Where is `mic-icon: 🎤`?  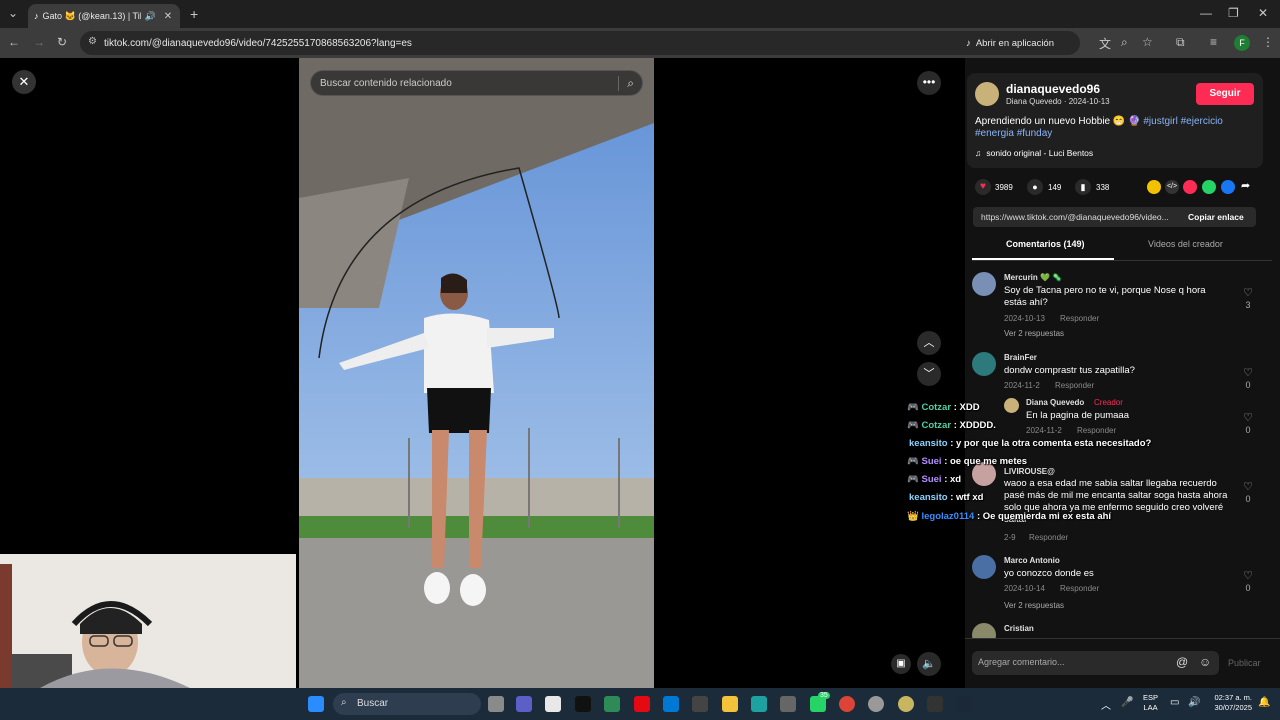
mic-icon: 🎤 is located at coordinates (1127, 702).